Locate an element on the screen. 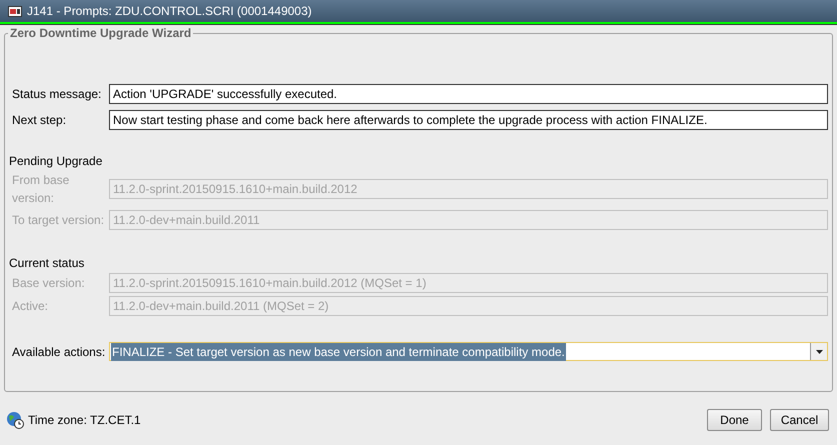 The height and width of the screenshot is (445, 837). field-label: From base version: is located at coordinates (40, 189).